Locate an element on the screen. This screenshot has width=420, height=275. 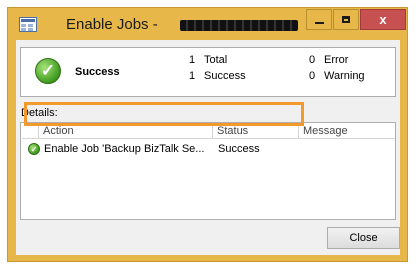
warning-label: Warning is located at coordinates (344, 76).